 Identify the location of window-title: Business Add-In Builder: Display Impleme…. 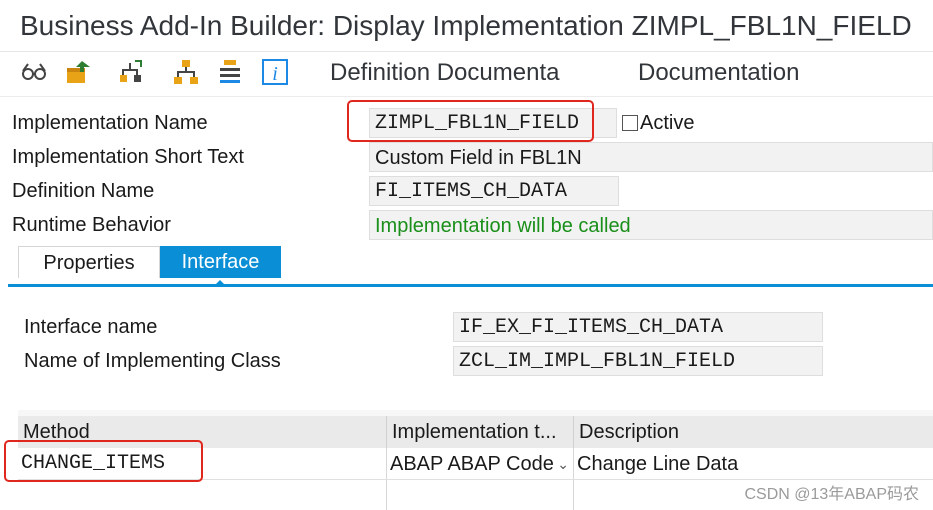
(466, 26).